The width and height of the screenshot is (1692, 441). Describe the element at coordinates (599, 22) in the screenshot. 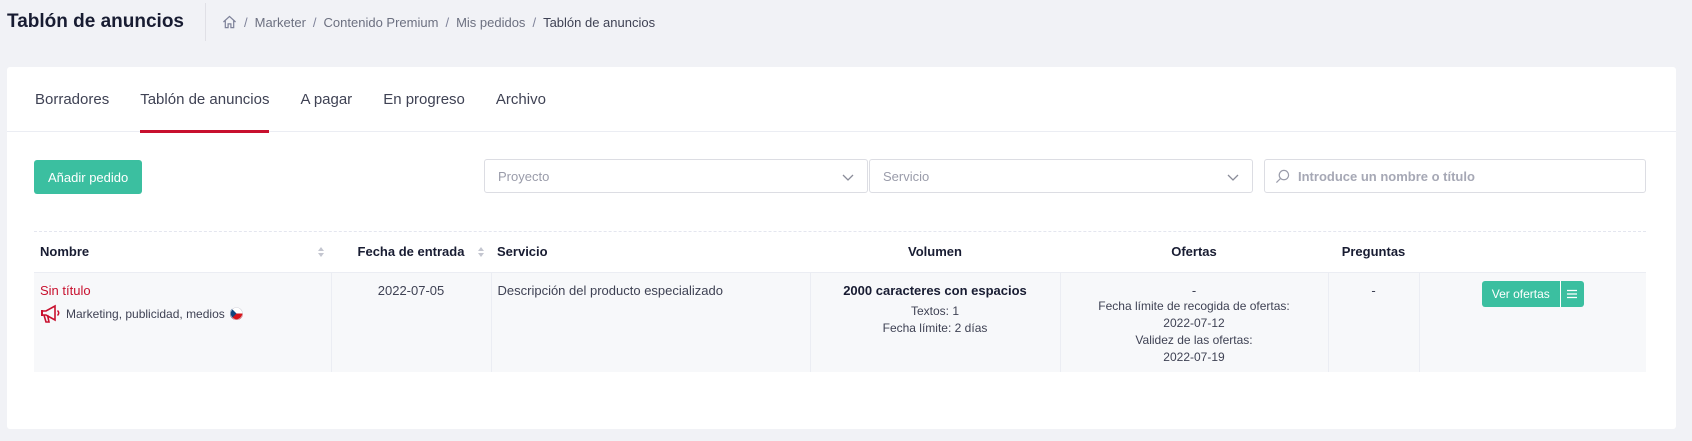

I see `breadcrumb-item-current: Tablón de anuncios` at that location.